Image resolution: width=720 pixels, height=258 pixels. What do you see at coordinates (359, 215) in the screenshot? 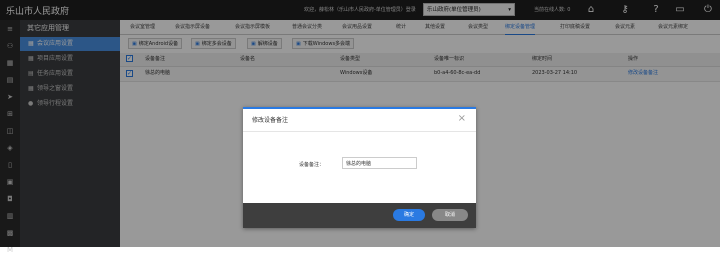
I see `dialog-footer: 确定 取消` at bounding box center [359, 215].